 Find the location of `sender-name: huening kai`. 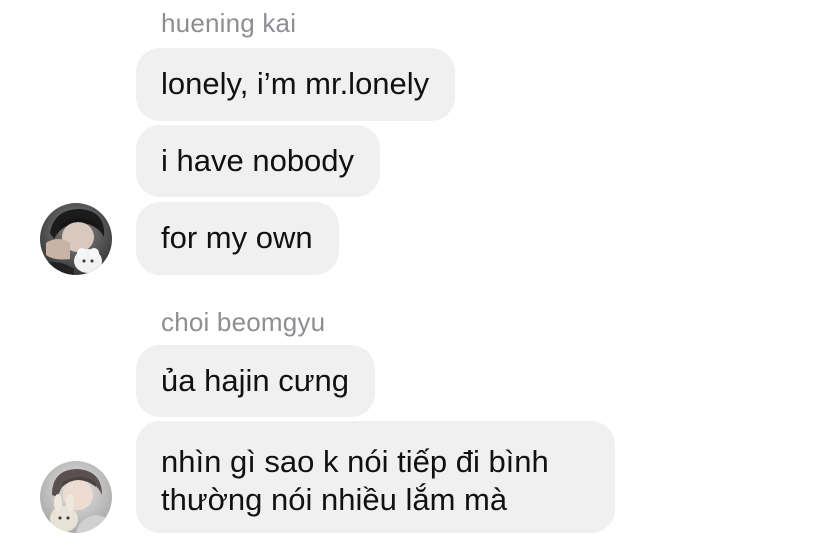

sender-name: huening kai is located at coordinates (229, 23).